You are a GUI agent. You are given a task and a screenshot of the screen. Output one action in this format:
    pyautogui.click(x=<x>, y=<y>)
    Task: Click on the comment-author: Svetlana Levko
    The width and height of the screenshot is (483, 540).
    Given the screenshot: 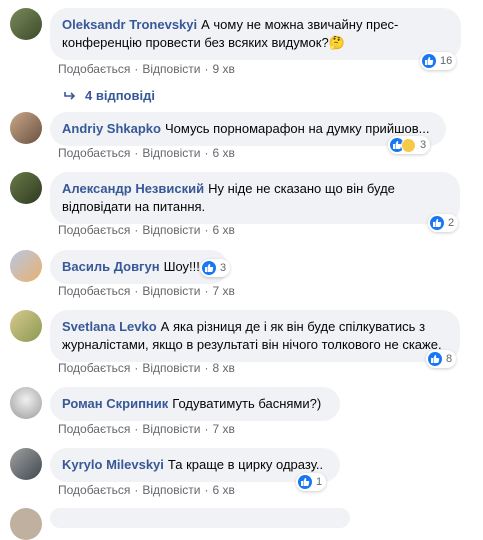 What is the action you would take?
    pyautogui.click(x=109, y=326)
    